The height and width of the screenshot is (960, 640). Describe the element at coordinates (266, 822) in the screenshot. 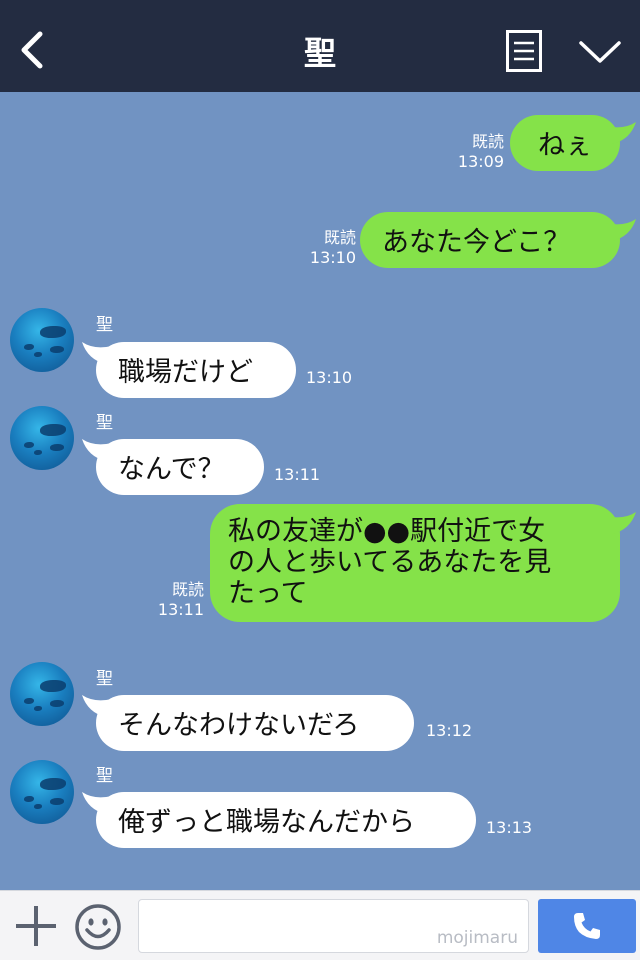

I see `message-text: 俺ずっと職場なんだから` at that location.